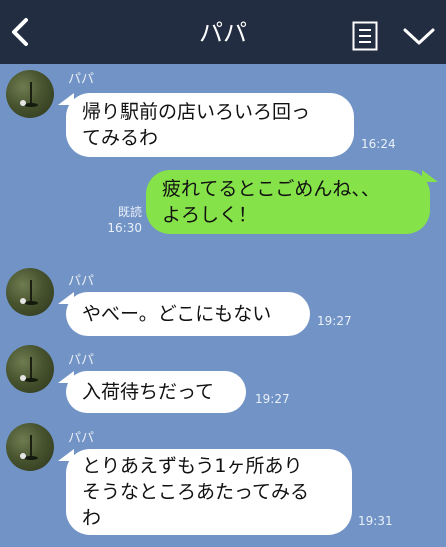 This screenshot has height=547, width=446. I want to click on menu-button, so click(419, 37).